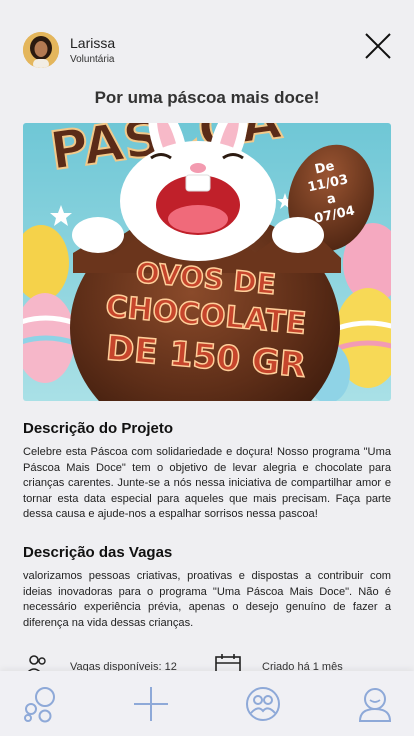 The width and height of the screenshot is (414, 736). Describe the element at coordinates (93, 43) in the screenshot. I see `user-name: Larissa` at that location.